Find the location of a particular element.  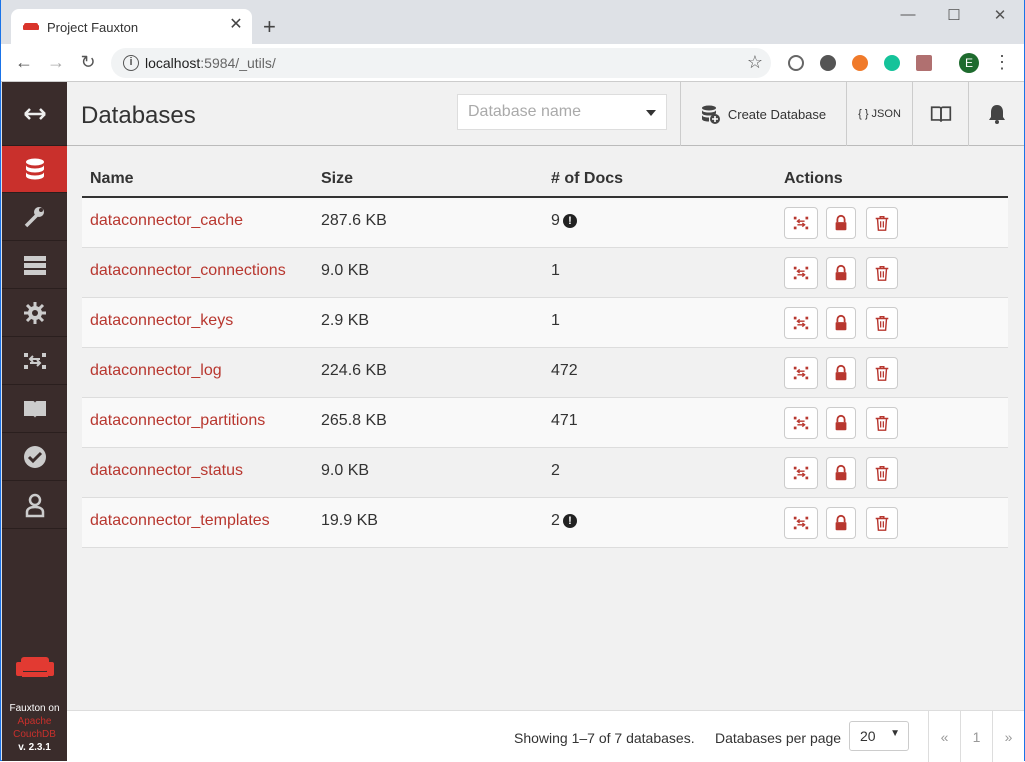

sidebar-item-setup is located at coordinates (34, 217).